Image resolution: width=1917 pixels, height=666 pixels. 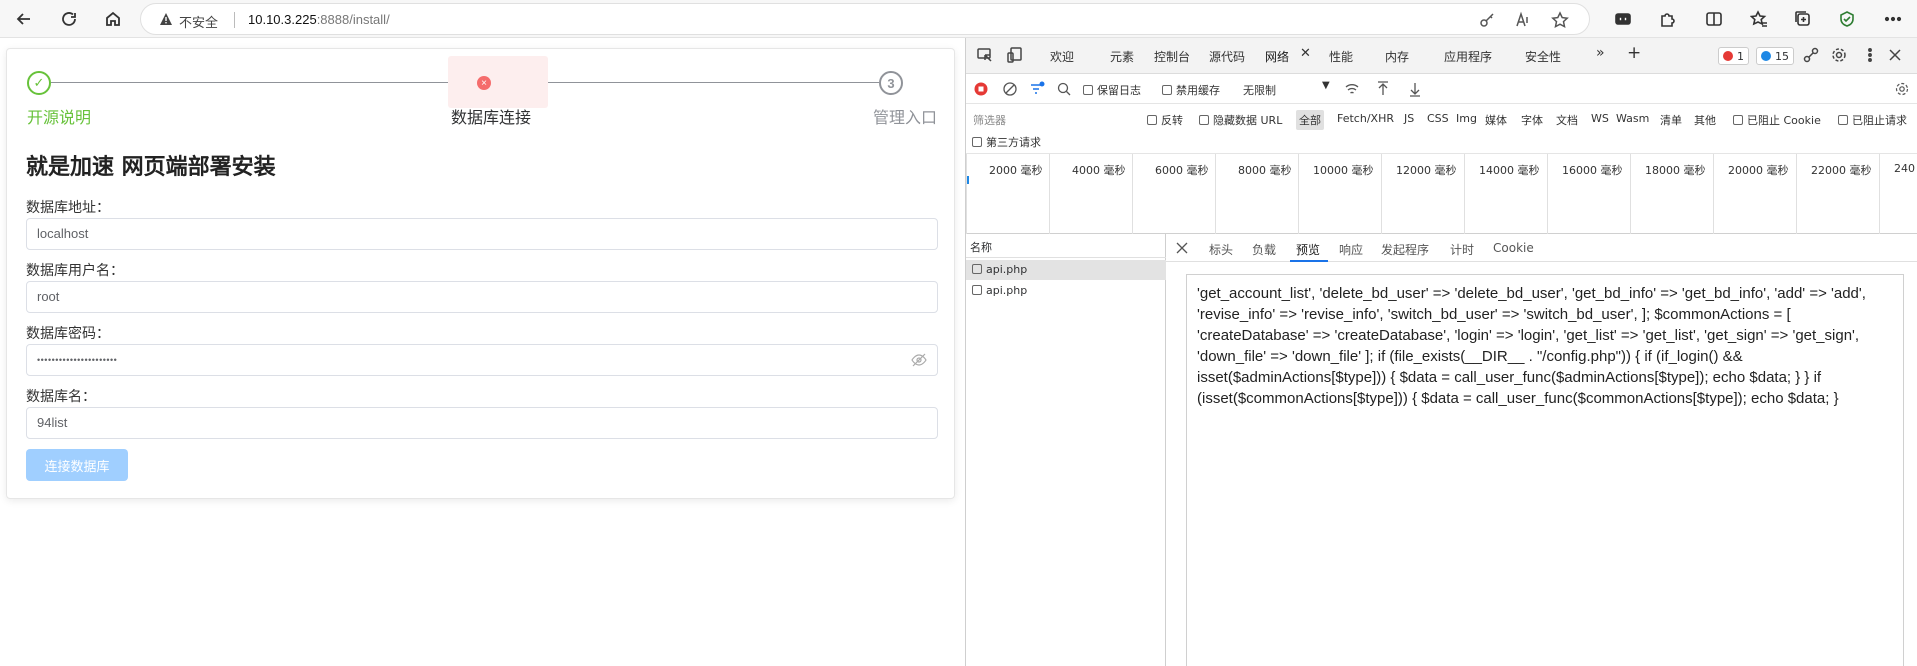 What do you see at coordinates (1871, 56) in the screenshot?
I see `devtools-menu-icon` at bounding box center [1871, 56].